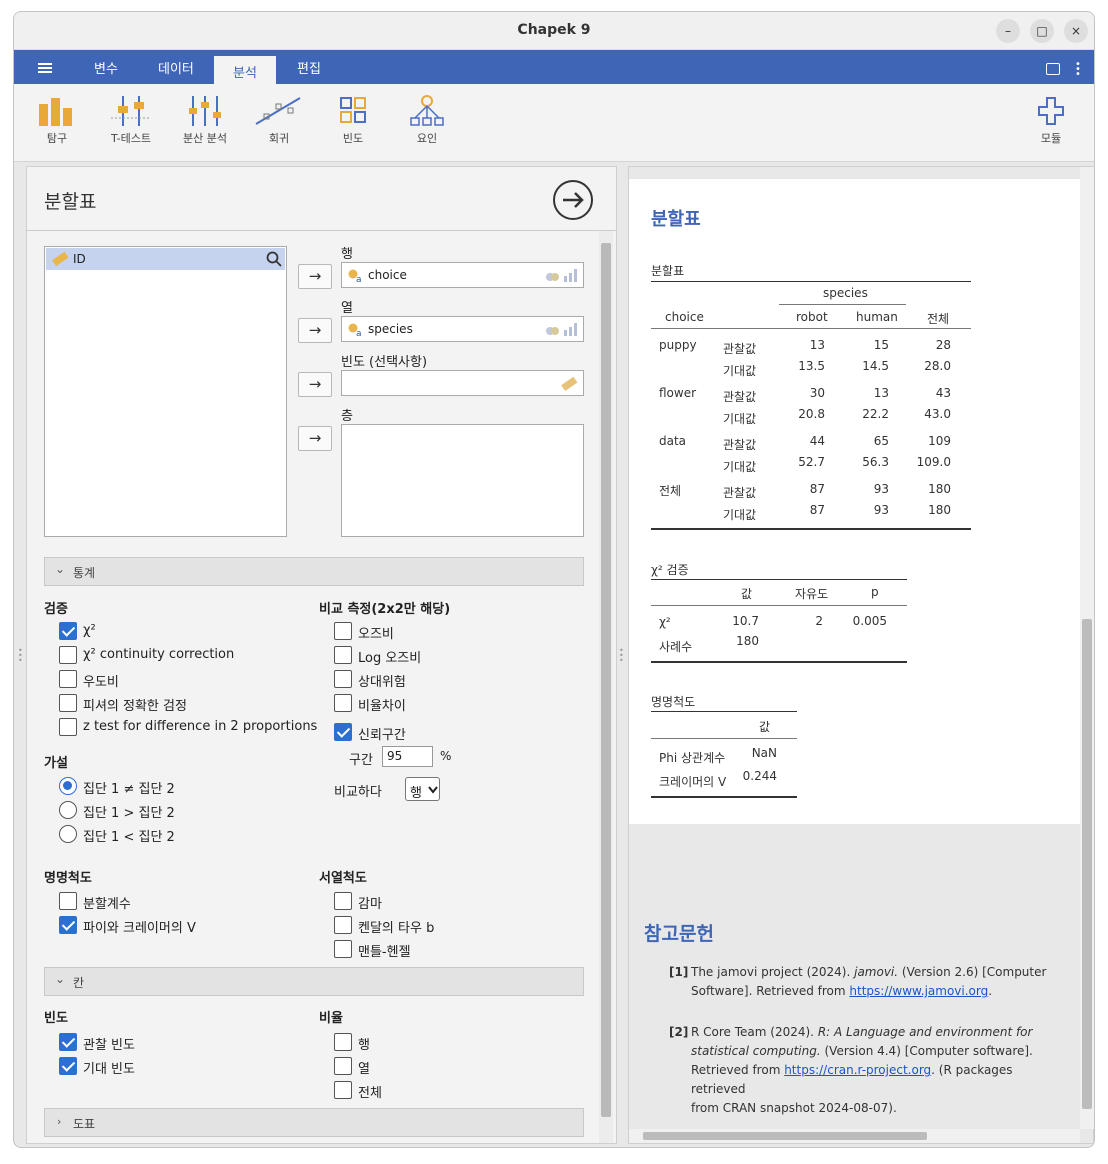 This screenshot has height=1164, width=1108. I want to click on rows-field: a choice, so click(462, 275).